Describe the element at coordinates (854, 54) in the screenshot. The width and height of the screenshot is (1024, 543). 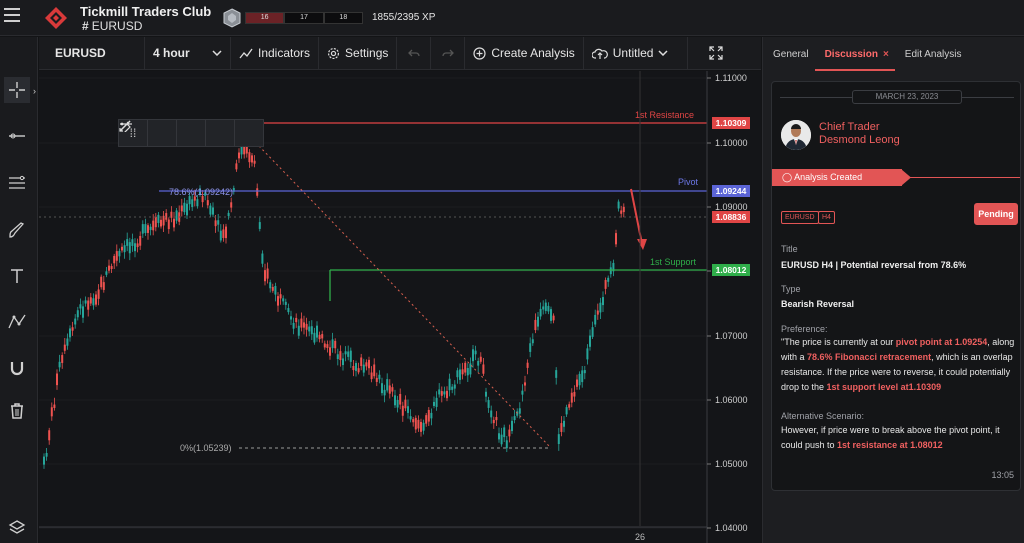
I see `tab-discussion: Discussion ×` at that location.